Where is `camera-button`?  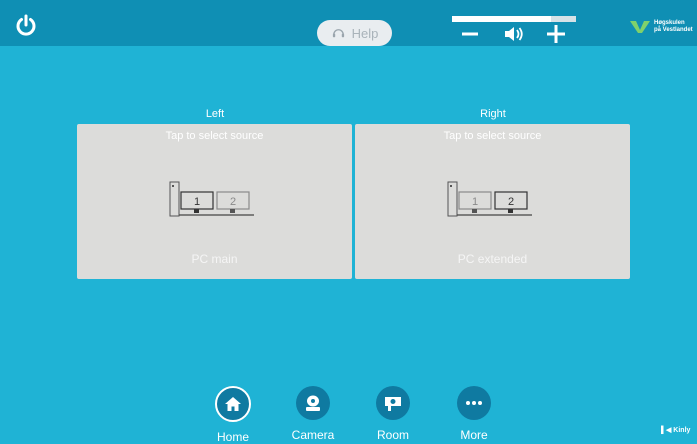 camera-button is located at coordinates (313, 403).